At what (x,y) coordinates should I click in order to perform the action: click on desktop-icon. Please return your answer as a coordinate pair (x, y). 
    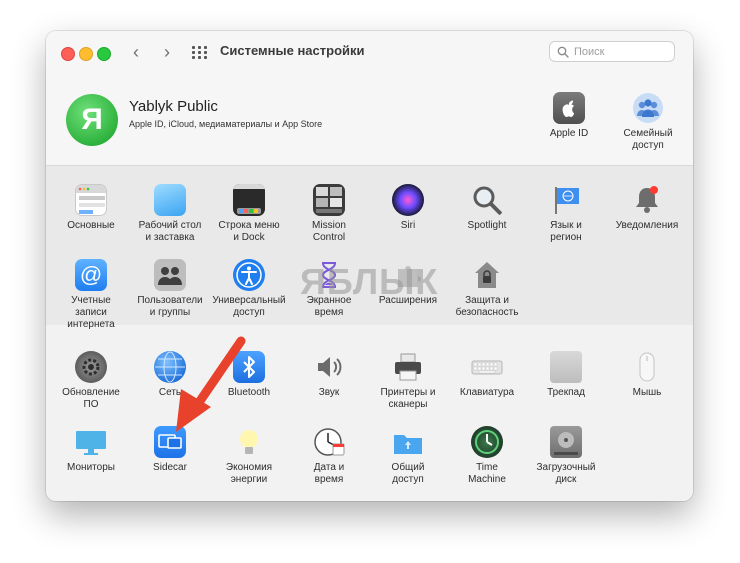
    Looking at the image, I should click on (170, 200).